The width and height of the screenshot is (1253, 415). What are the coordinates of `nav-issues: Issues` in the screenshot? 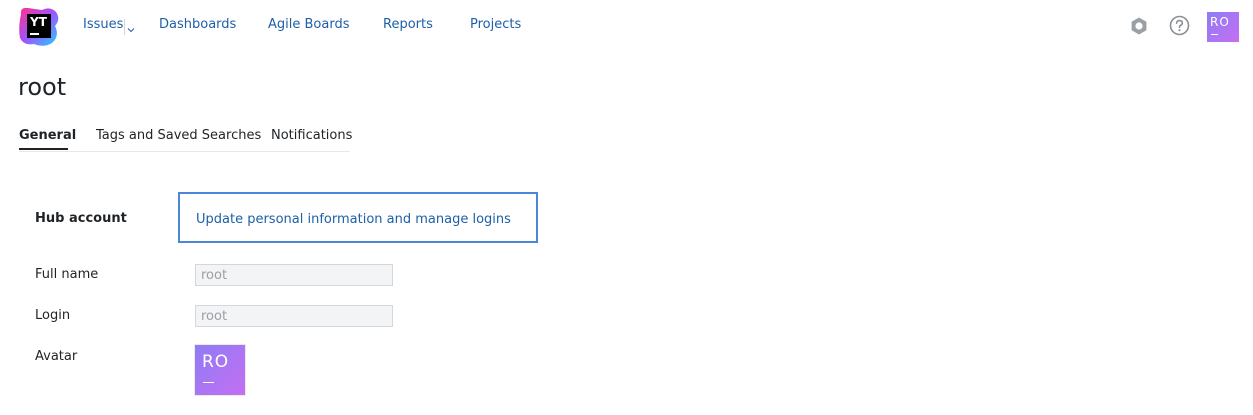 It's located at (103, 26).